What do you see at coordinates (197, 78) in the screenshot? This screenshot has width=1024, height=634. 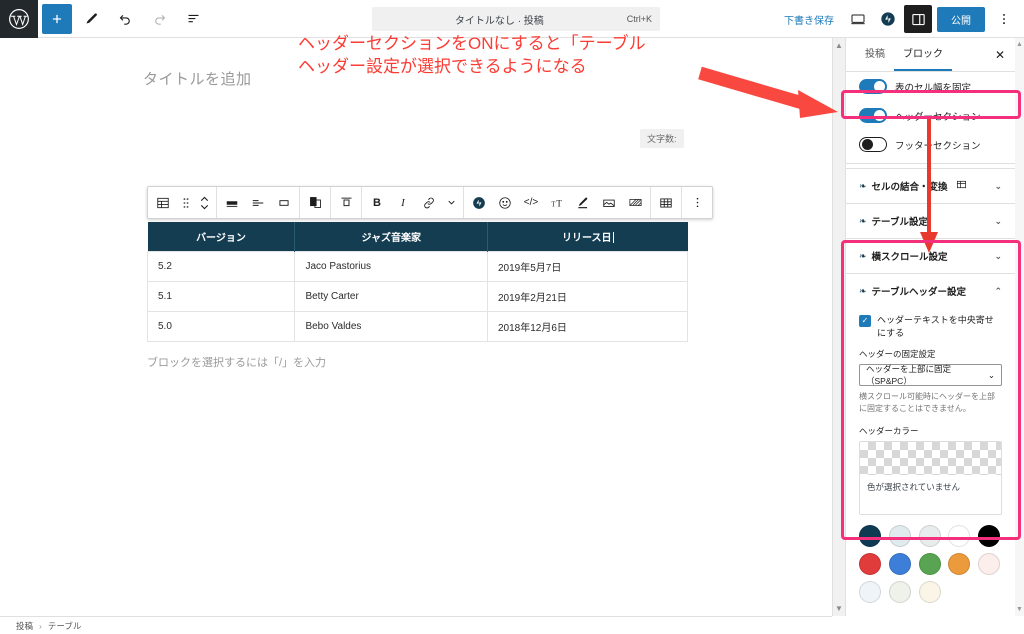 I see `post-title-placeholder: タイトルを追加` at bounding box center [197, 78].